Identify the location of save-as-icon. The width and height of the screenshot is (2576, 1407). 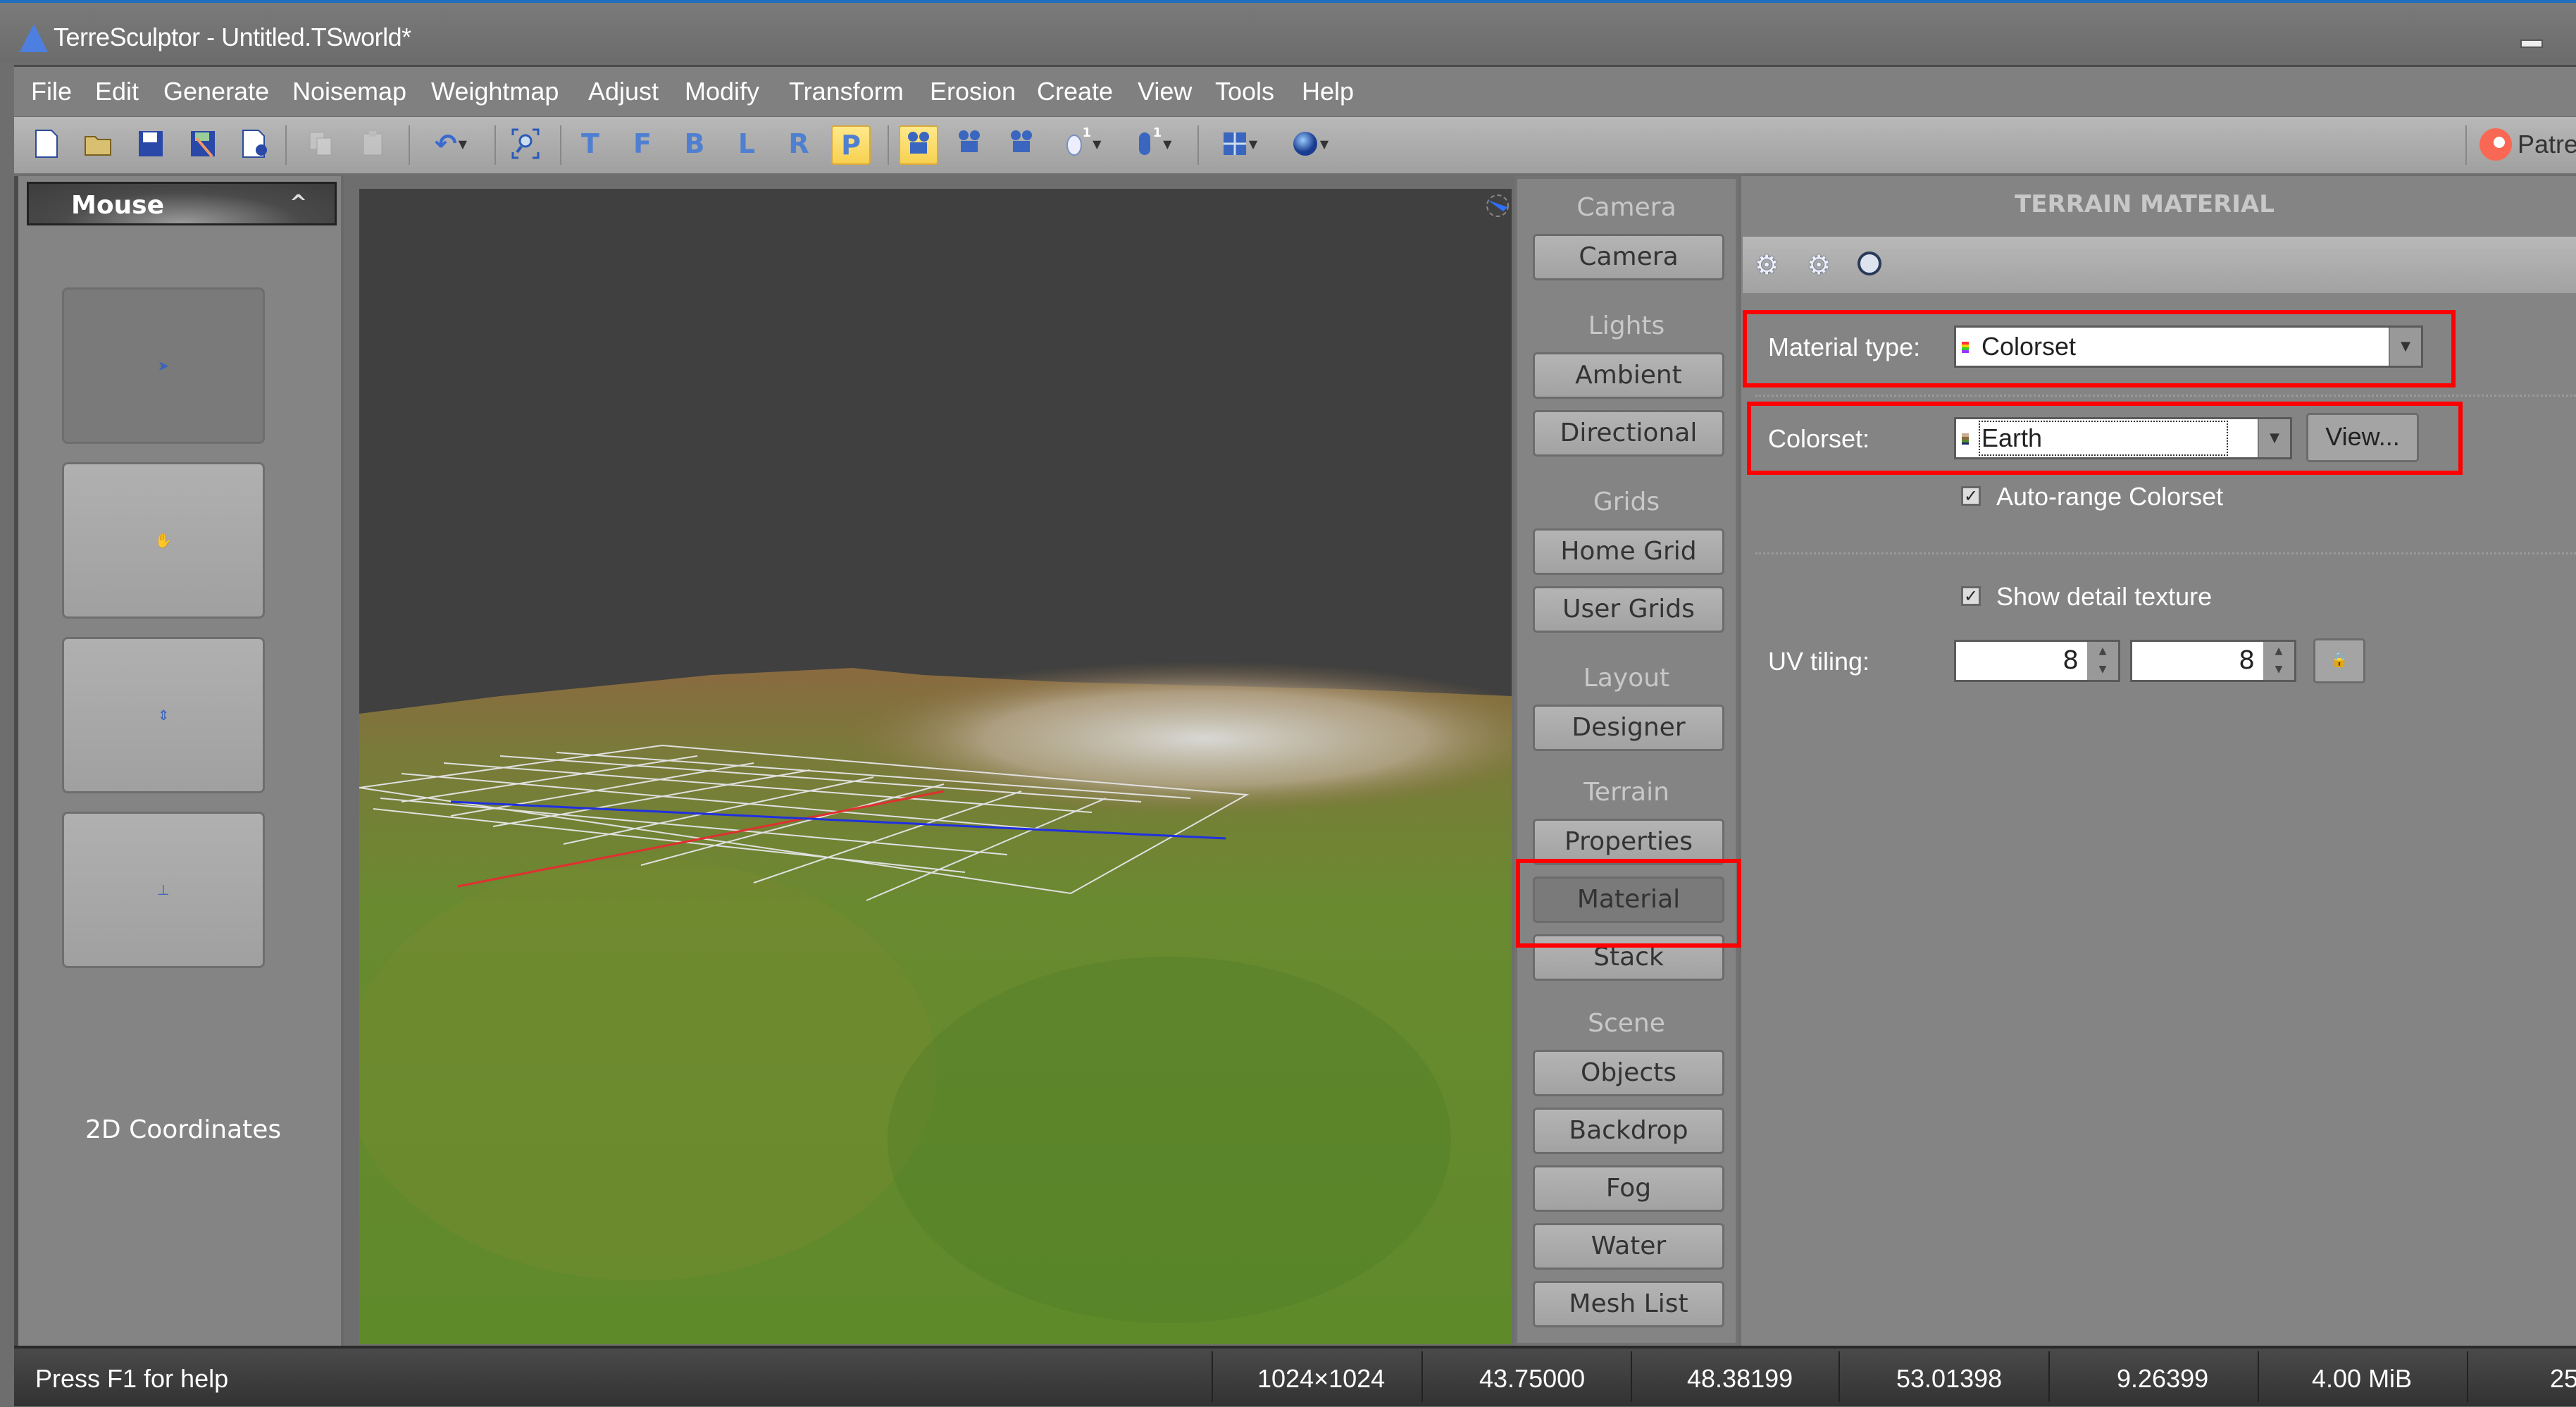
(203, 143).